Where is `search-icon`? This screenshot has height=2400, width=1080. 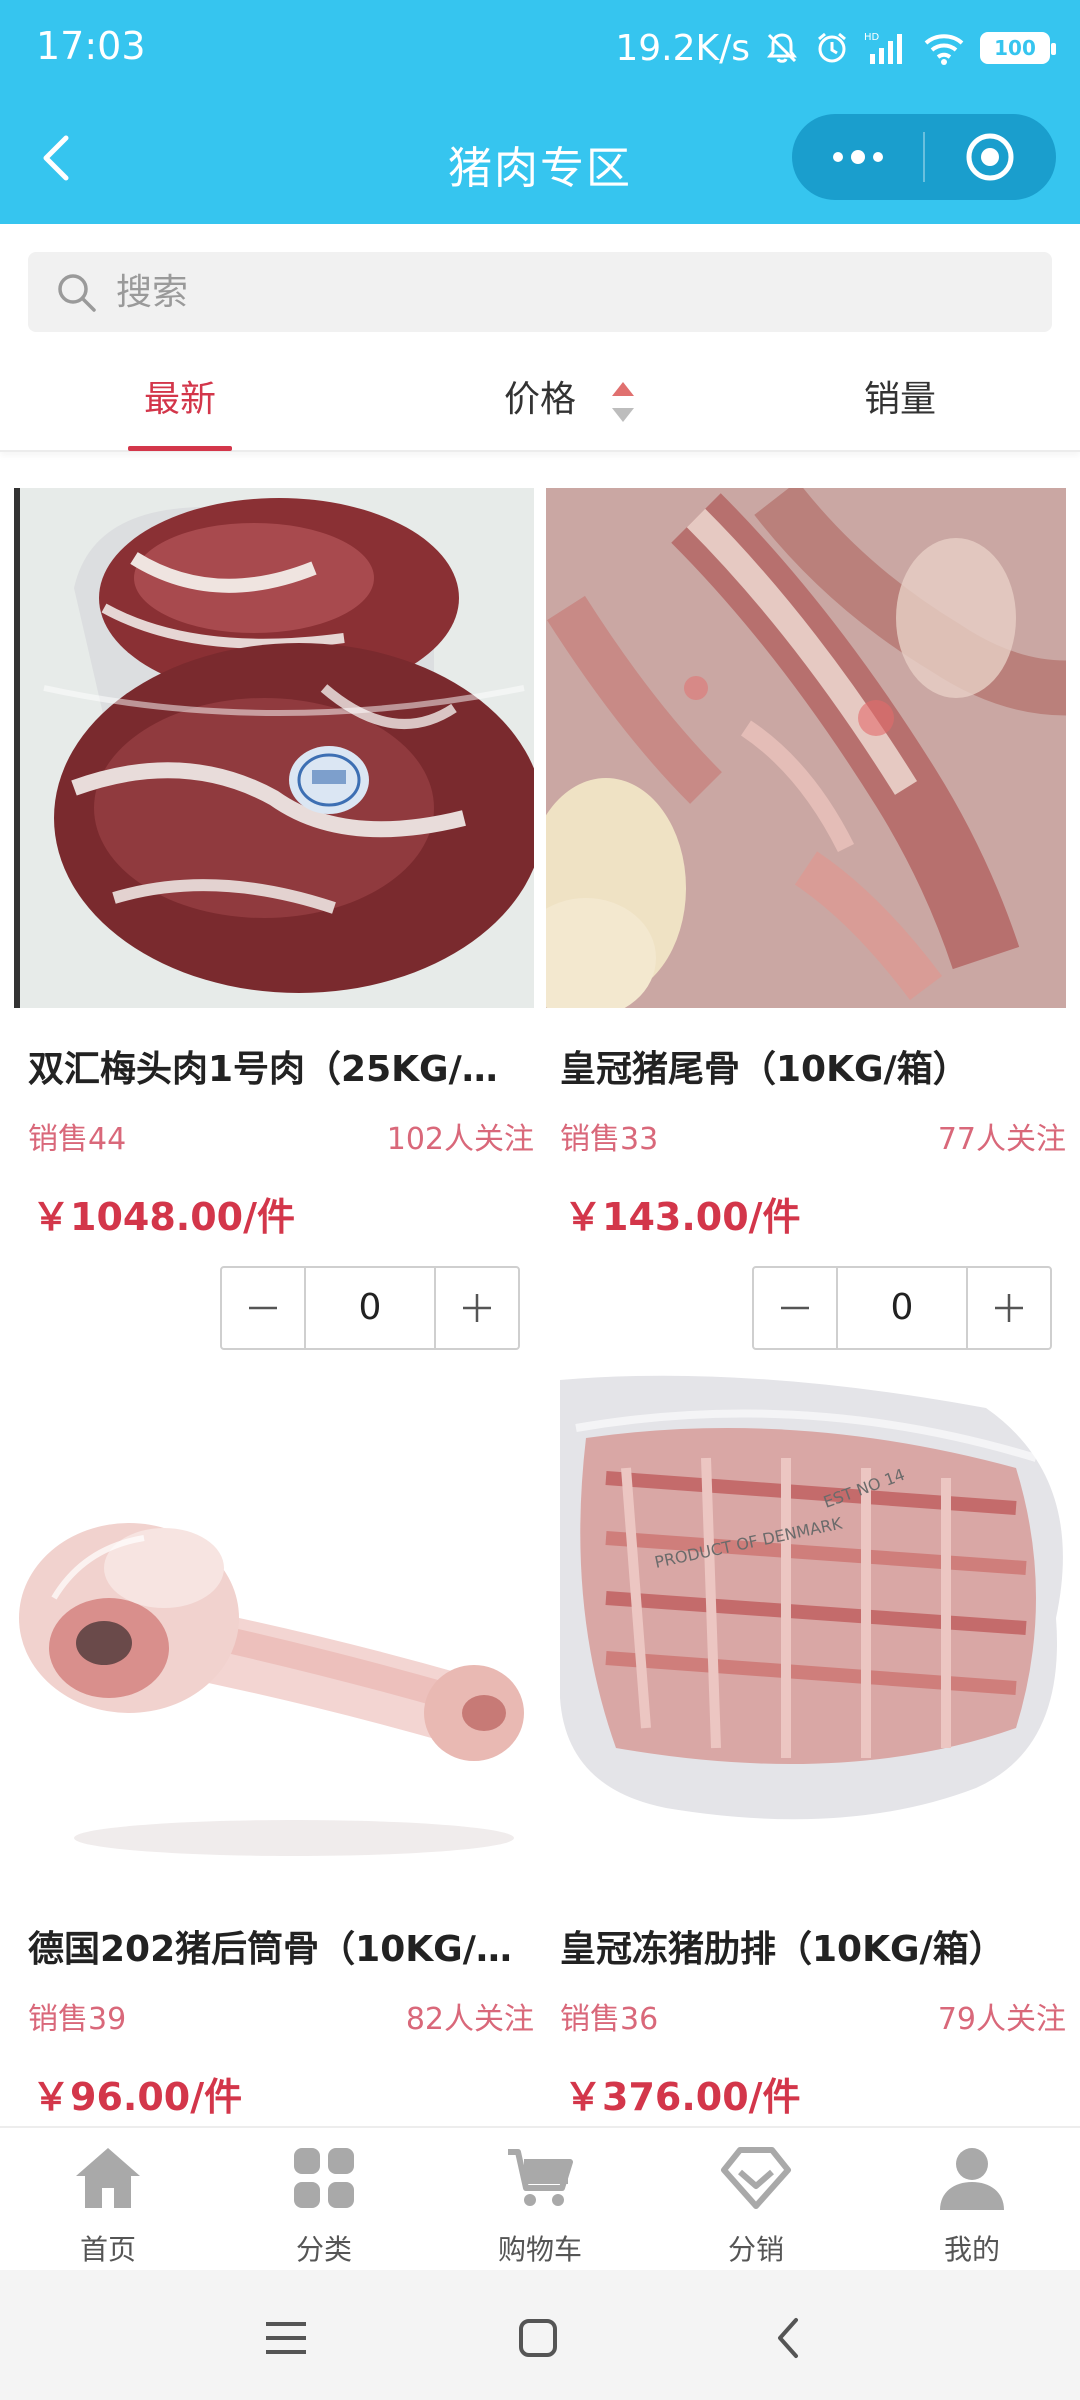 search-icon is located at coordinates (77, 293).